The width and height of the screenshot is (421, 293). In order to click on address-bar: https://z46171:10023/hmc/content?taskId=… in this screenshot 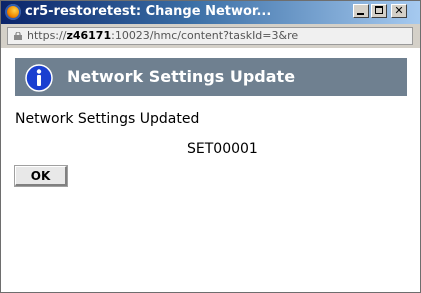, I will do `click(210, 36)`.